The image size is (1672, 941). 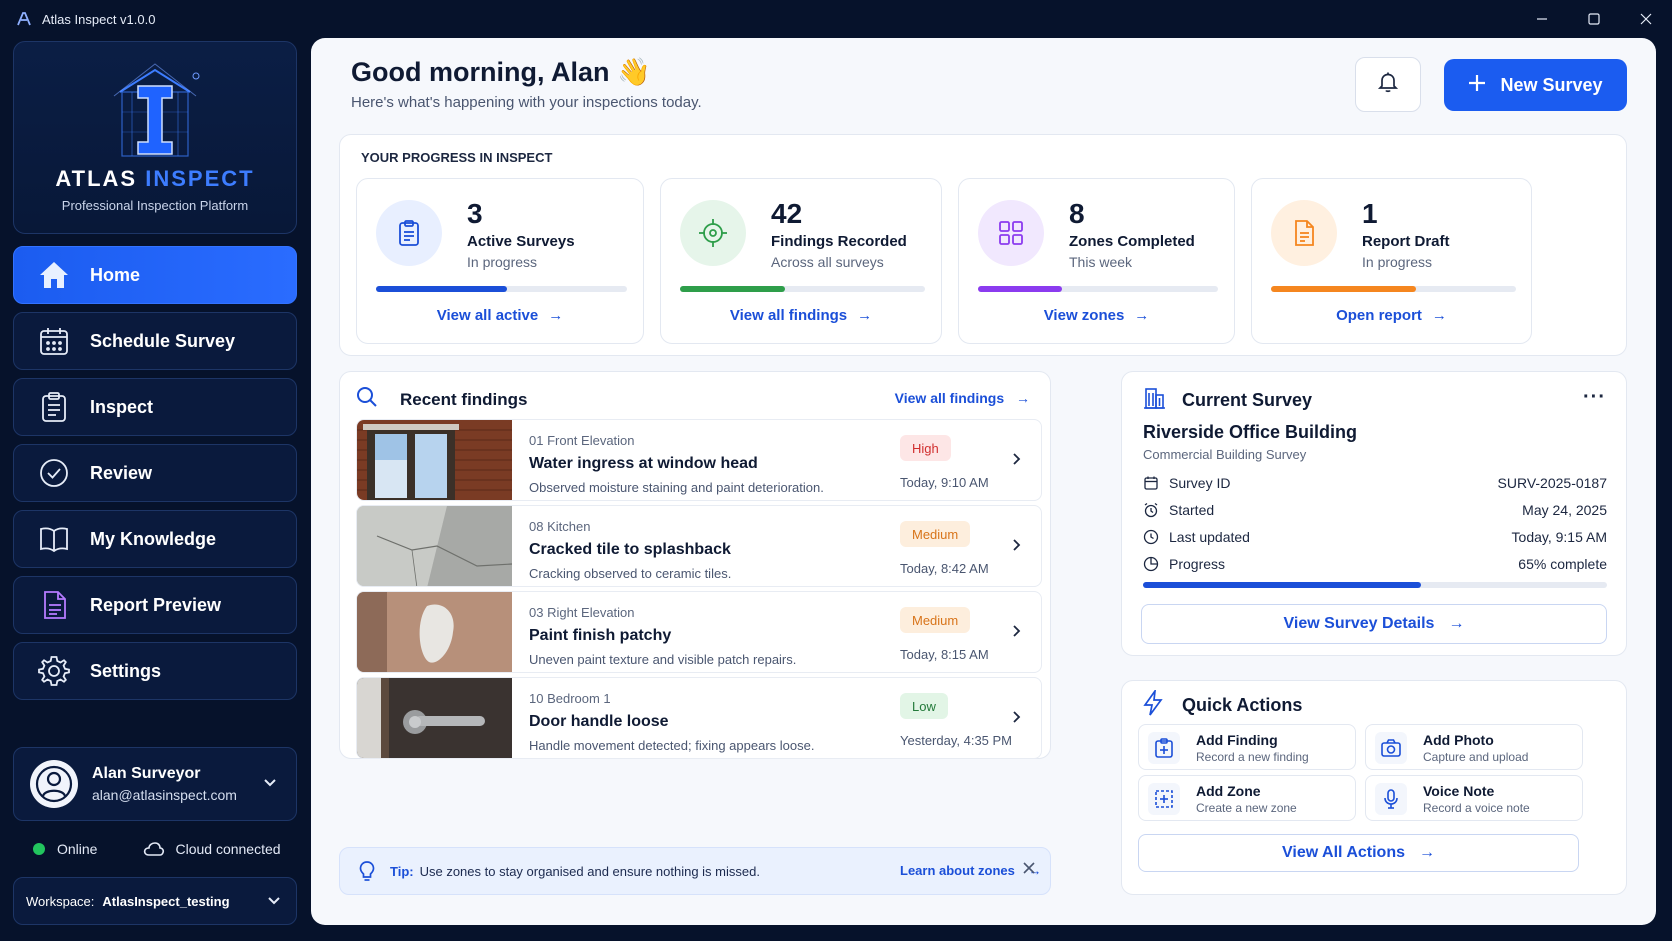 What do you see at coordinates (155, 539) in the screenshot?
I see `sidebar-item-my-knowledge: My Knowledge` at bounding box center [155, 539].